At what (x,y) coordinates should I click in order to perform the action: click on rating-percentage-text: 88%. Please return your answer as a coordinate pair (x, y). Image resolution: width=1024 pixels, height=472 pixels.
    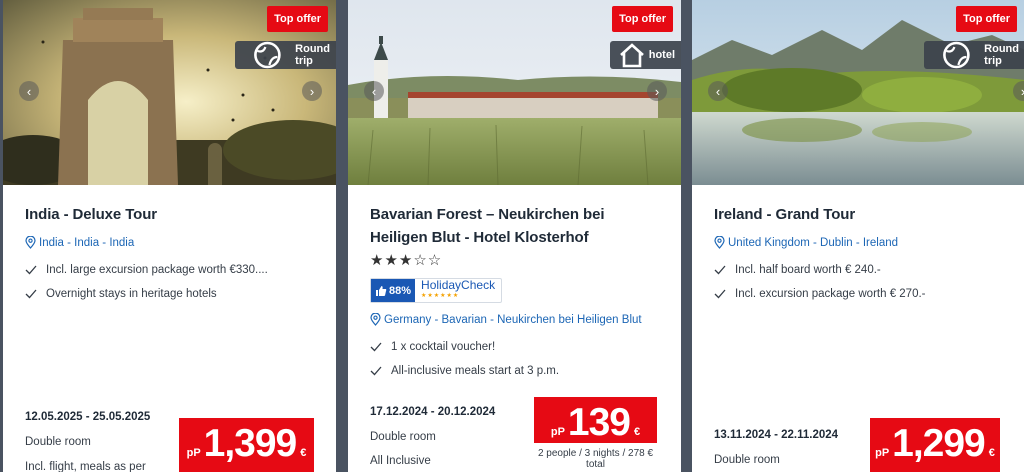
    Looking at the image, I should click on (400, 290).